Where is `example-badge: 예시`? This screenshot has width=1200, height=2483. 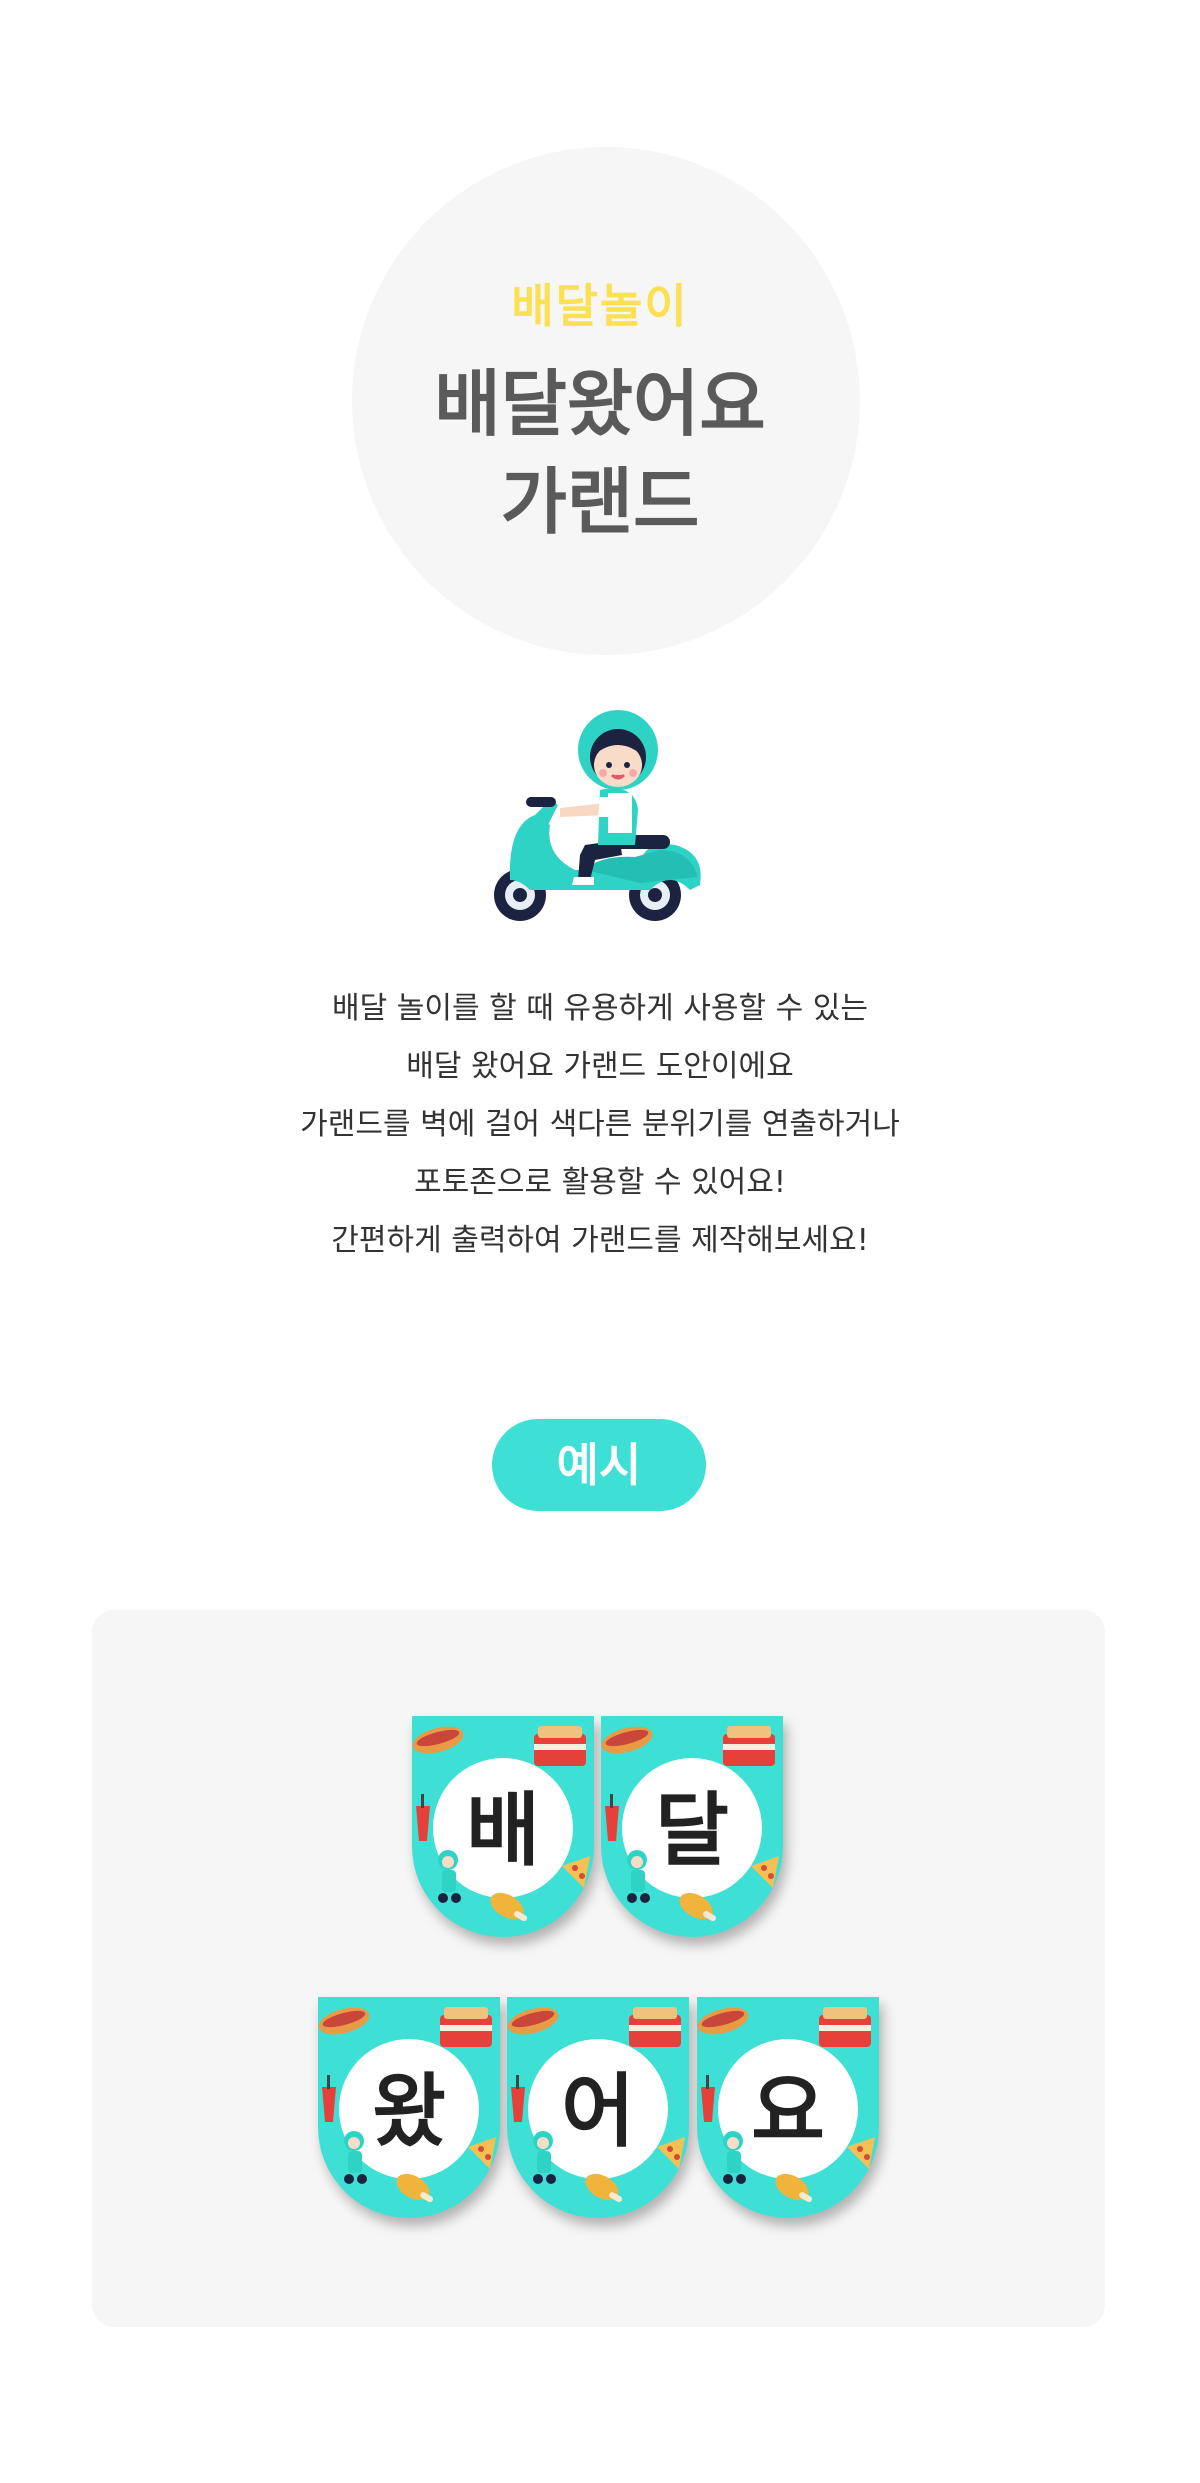 example-badge: 예시 is located at coordinates (599, 1465).